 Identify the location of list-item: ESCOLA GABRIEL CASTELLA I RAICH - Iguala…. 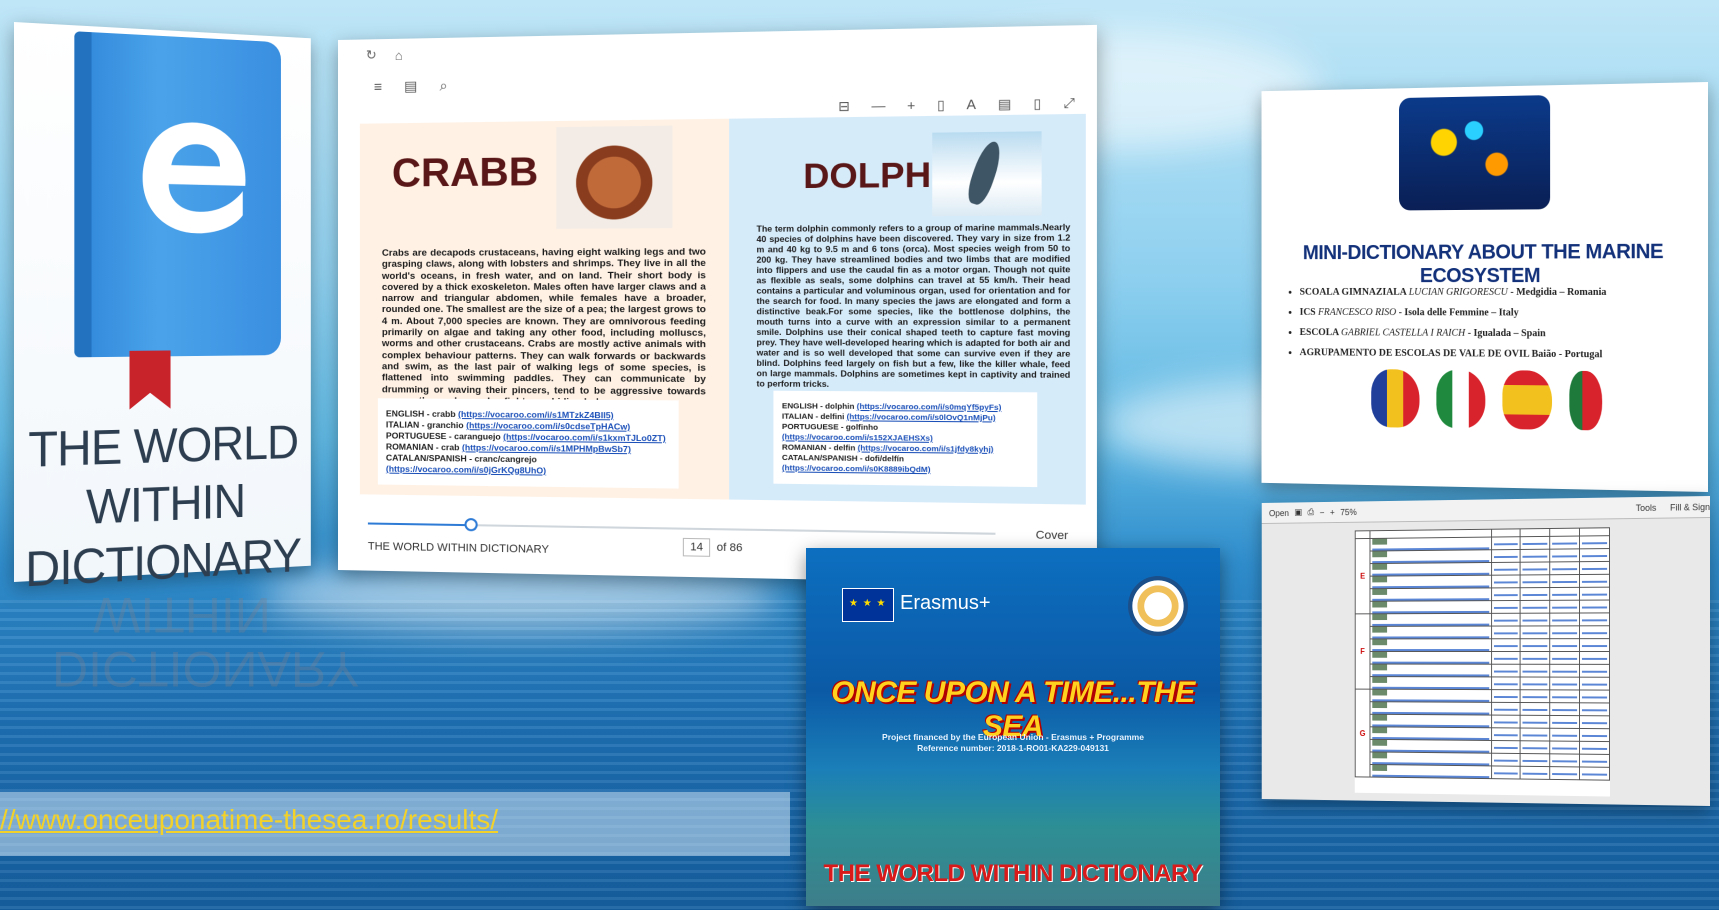
(1453, 333).